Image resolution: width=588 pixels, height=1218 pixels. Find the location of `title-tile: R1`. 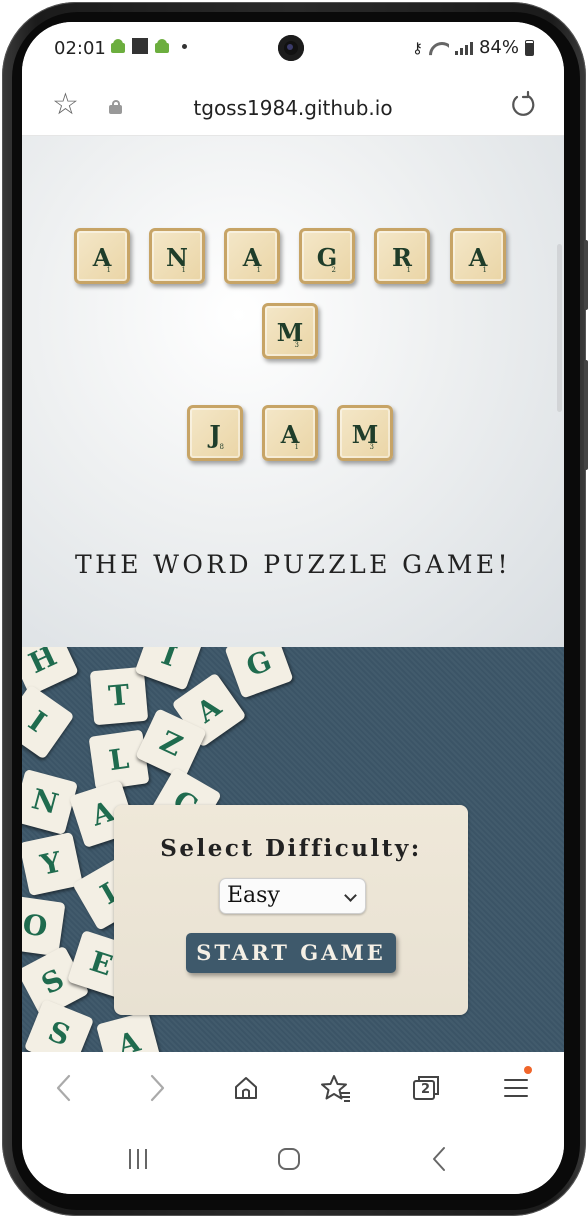

title-tile: R1 is located at coordinates (402, 256).